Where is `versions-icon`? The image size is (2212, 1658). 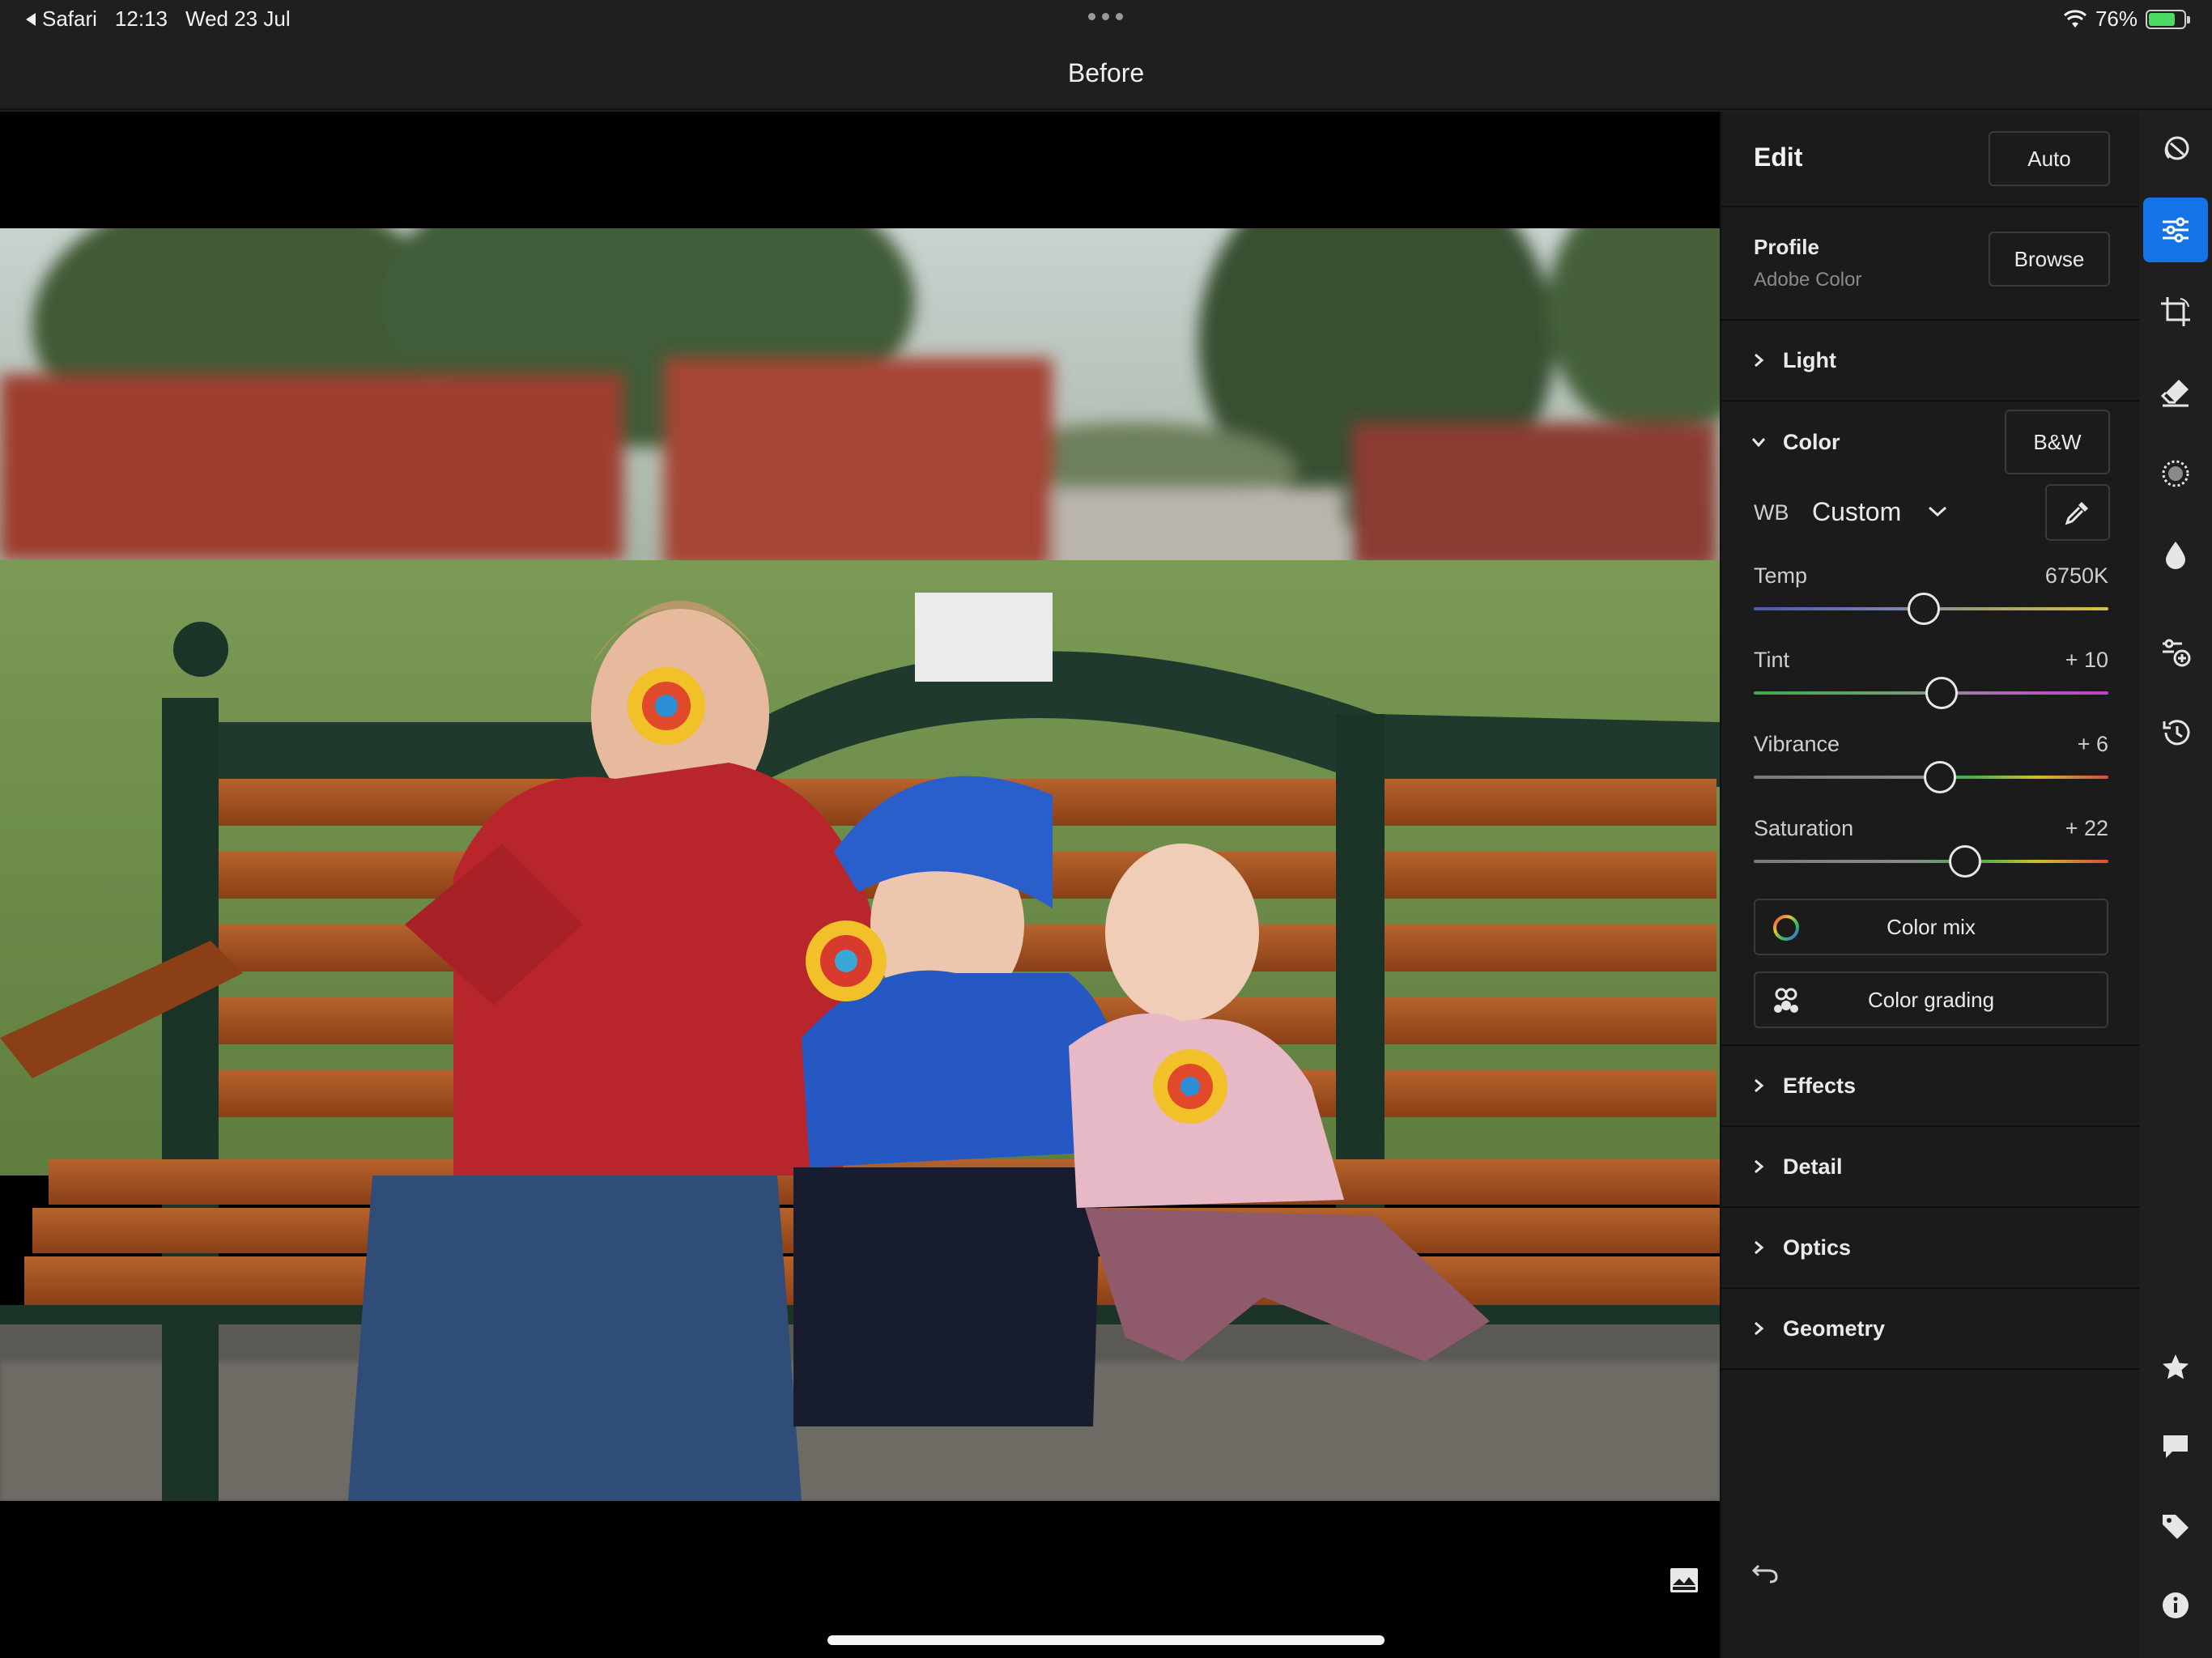
versions-icon is located at coordinates (2177, 653).